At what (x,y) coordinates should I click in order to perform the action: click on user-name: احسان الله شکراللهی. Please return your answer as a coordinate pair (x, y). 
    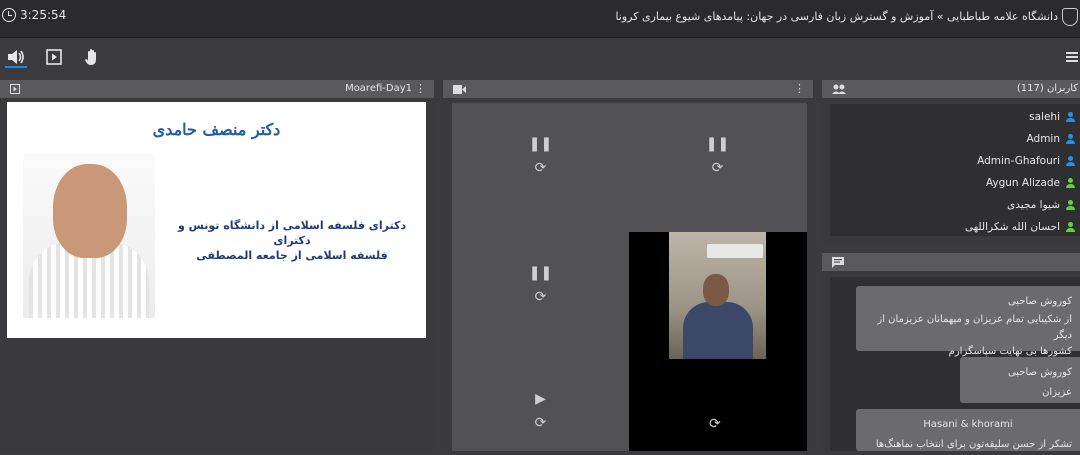
    Looking at the image, I should click on (1012, 227).